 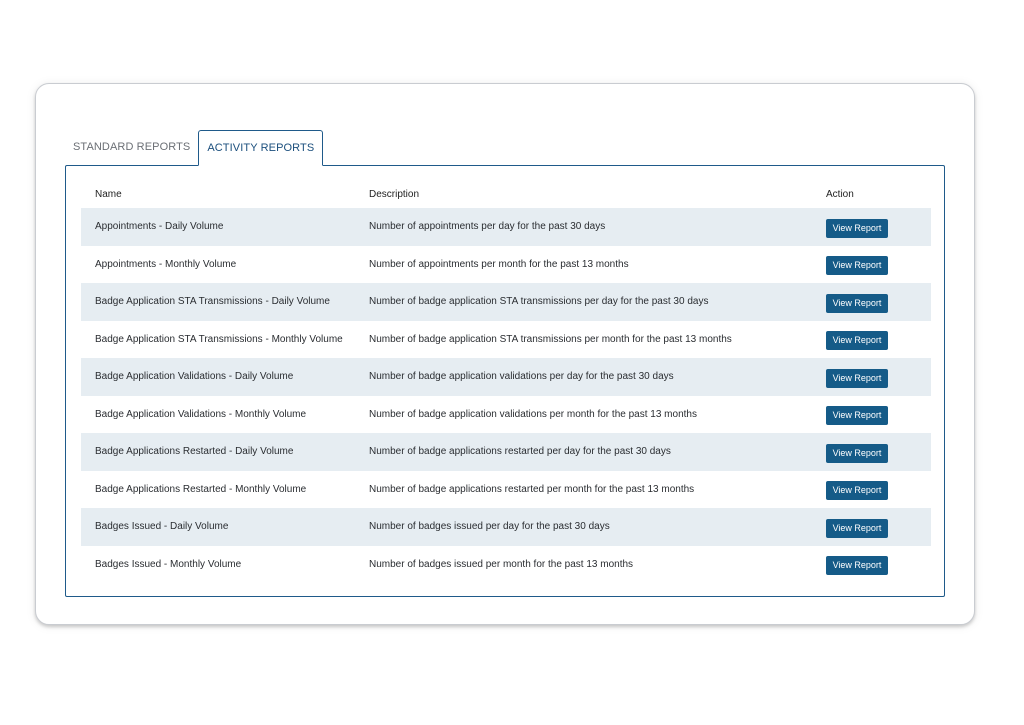 I want to click on header-name: Name, so click(x=108, y=194).